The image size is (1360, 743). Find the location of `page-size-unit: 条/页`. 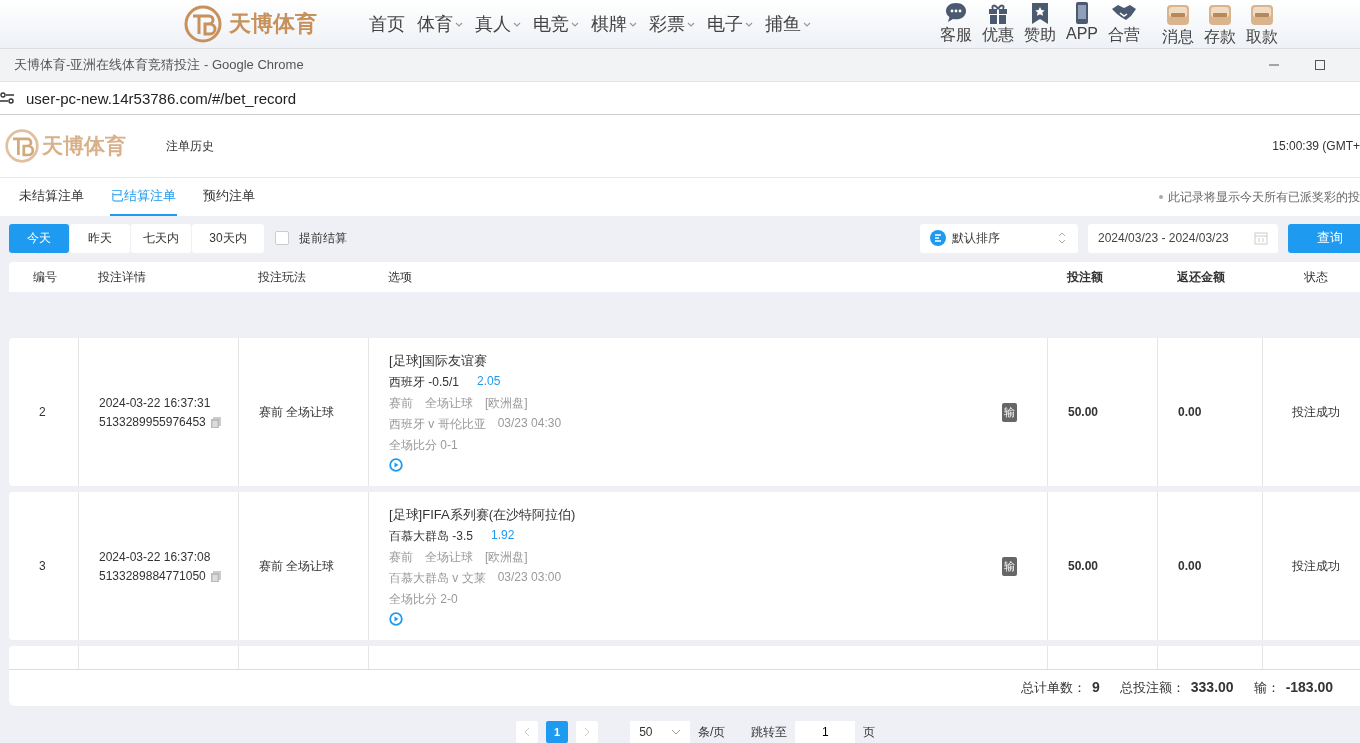

page-size-unit: 条/页 is located at coordinates (712, 732).